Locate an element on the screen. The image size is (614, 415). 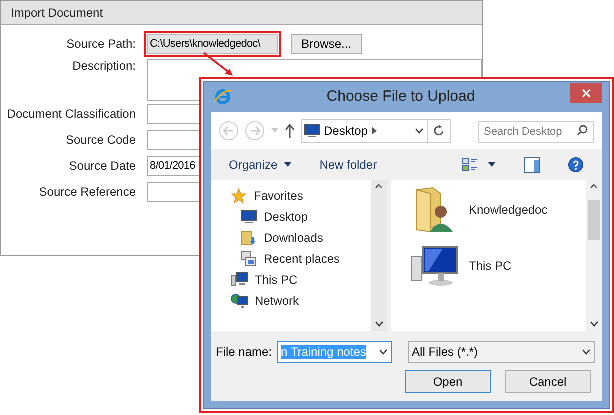
field-label: Source Path: is located at coordinates (101, 44).